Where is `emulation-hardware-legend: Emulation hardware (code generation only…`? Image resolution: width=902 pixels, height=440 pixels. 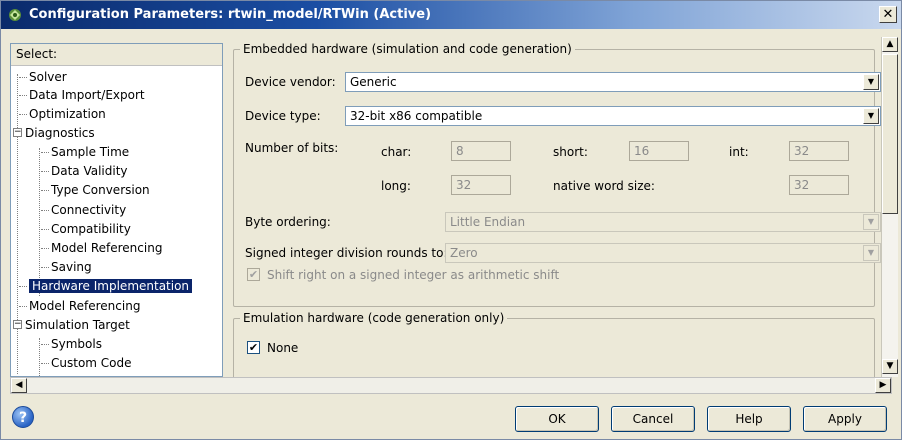
emulation-hardware-legend: Emulation hardware (code generation only… is located at coordinates (374, 318).